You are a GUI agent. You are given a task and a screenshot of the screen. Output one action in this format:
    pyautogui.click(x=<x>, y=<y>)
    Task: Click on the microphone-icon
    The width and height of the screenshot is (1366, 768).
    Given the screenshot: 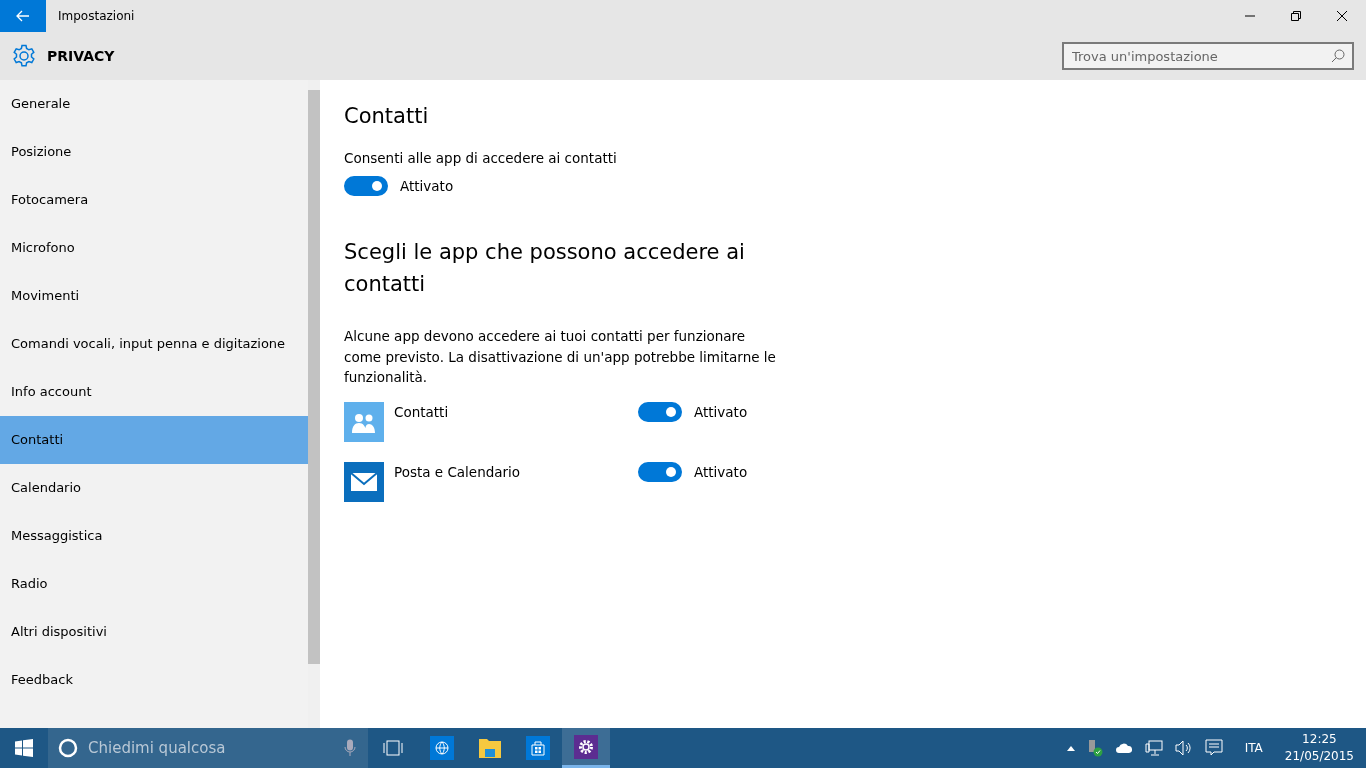 What is the action you would take?
    pyautogui.click(x=350, y=748)
    